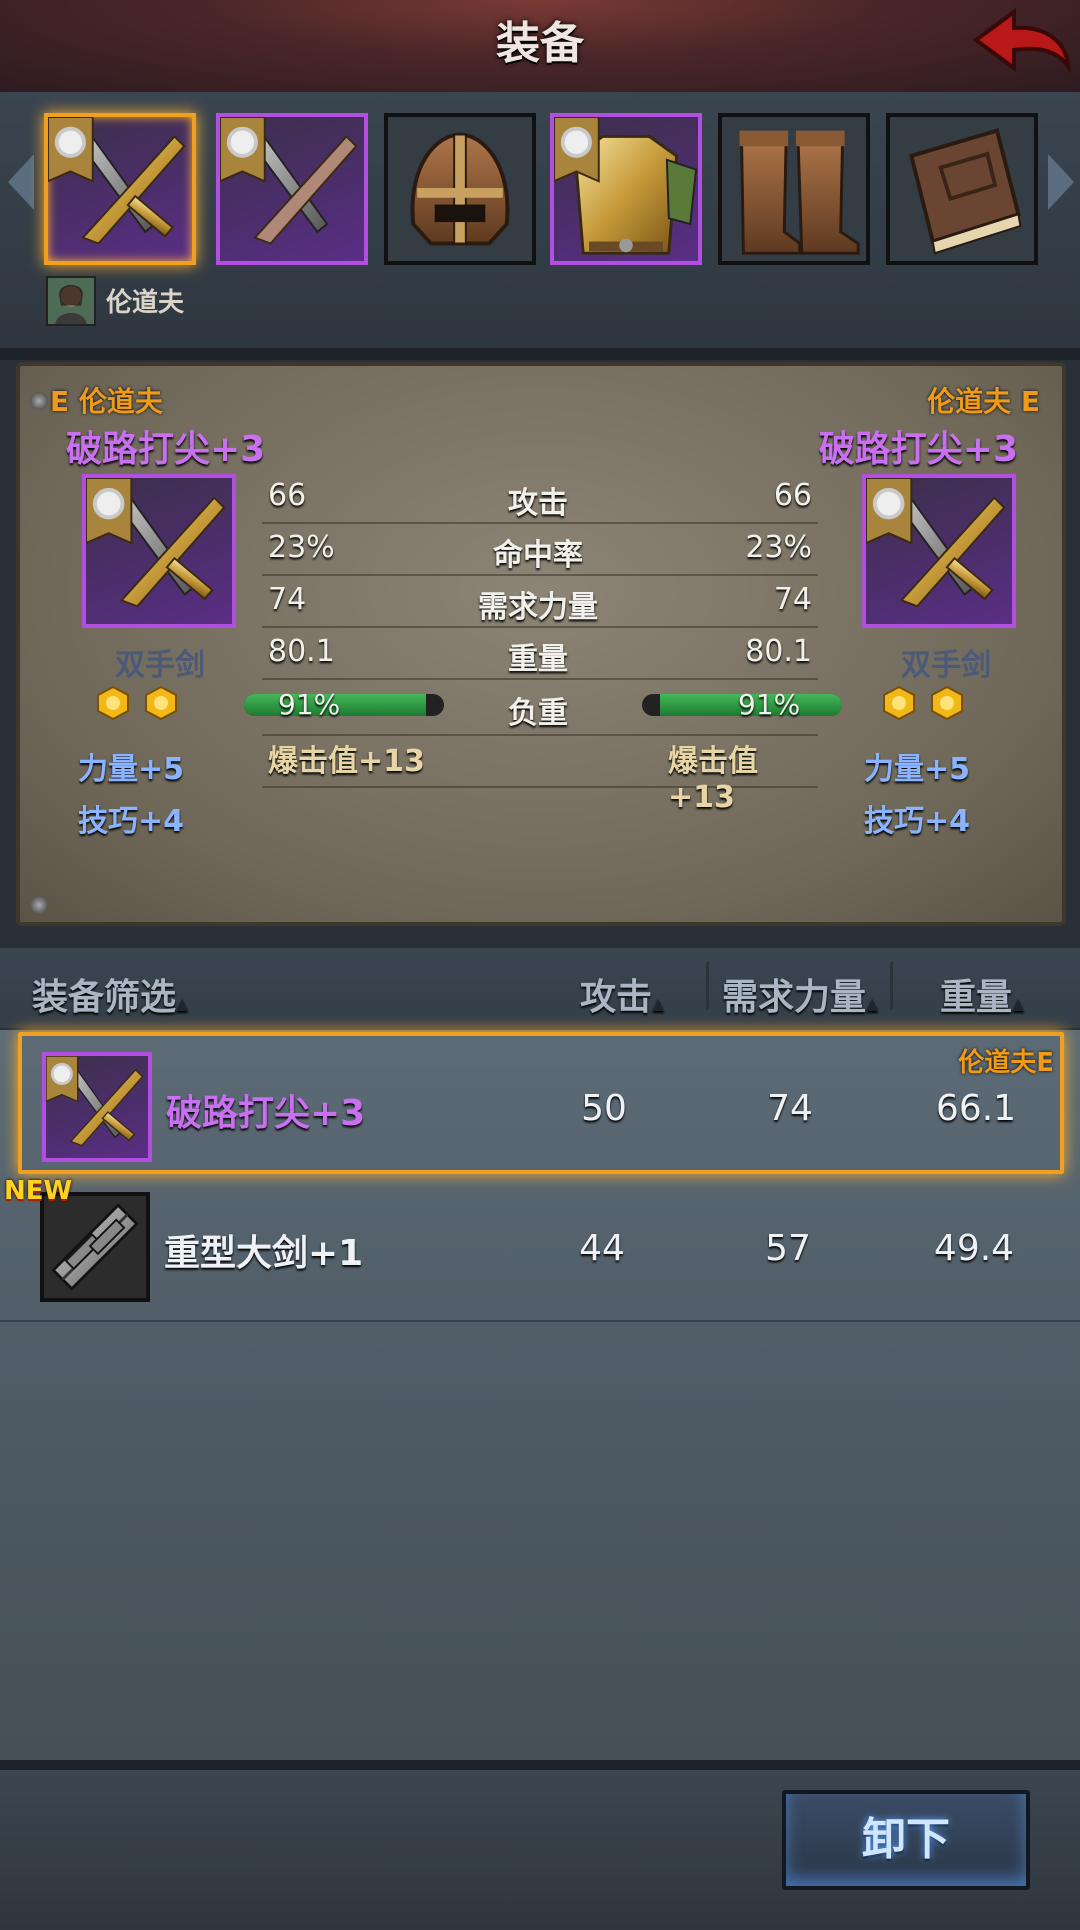  I want to click on load-label: 负重, so click(538, 713).